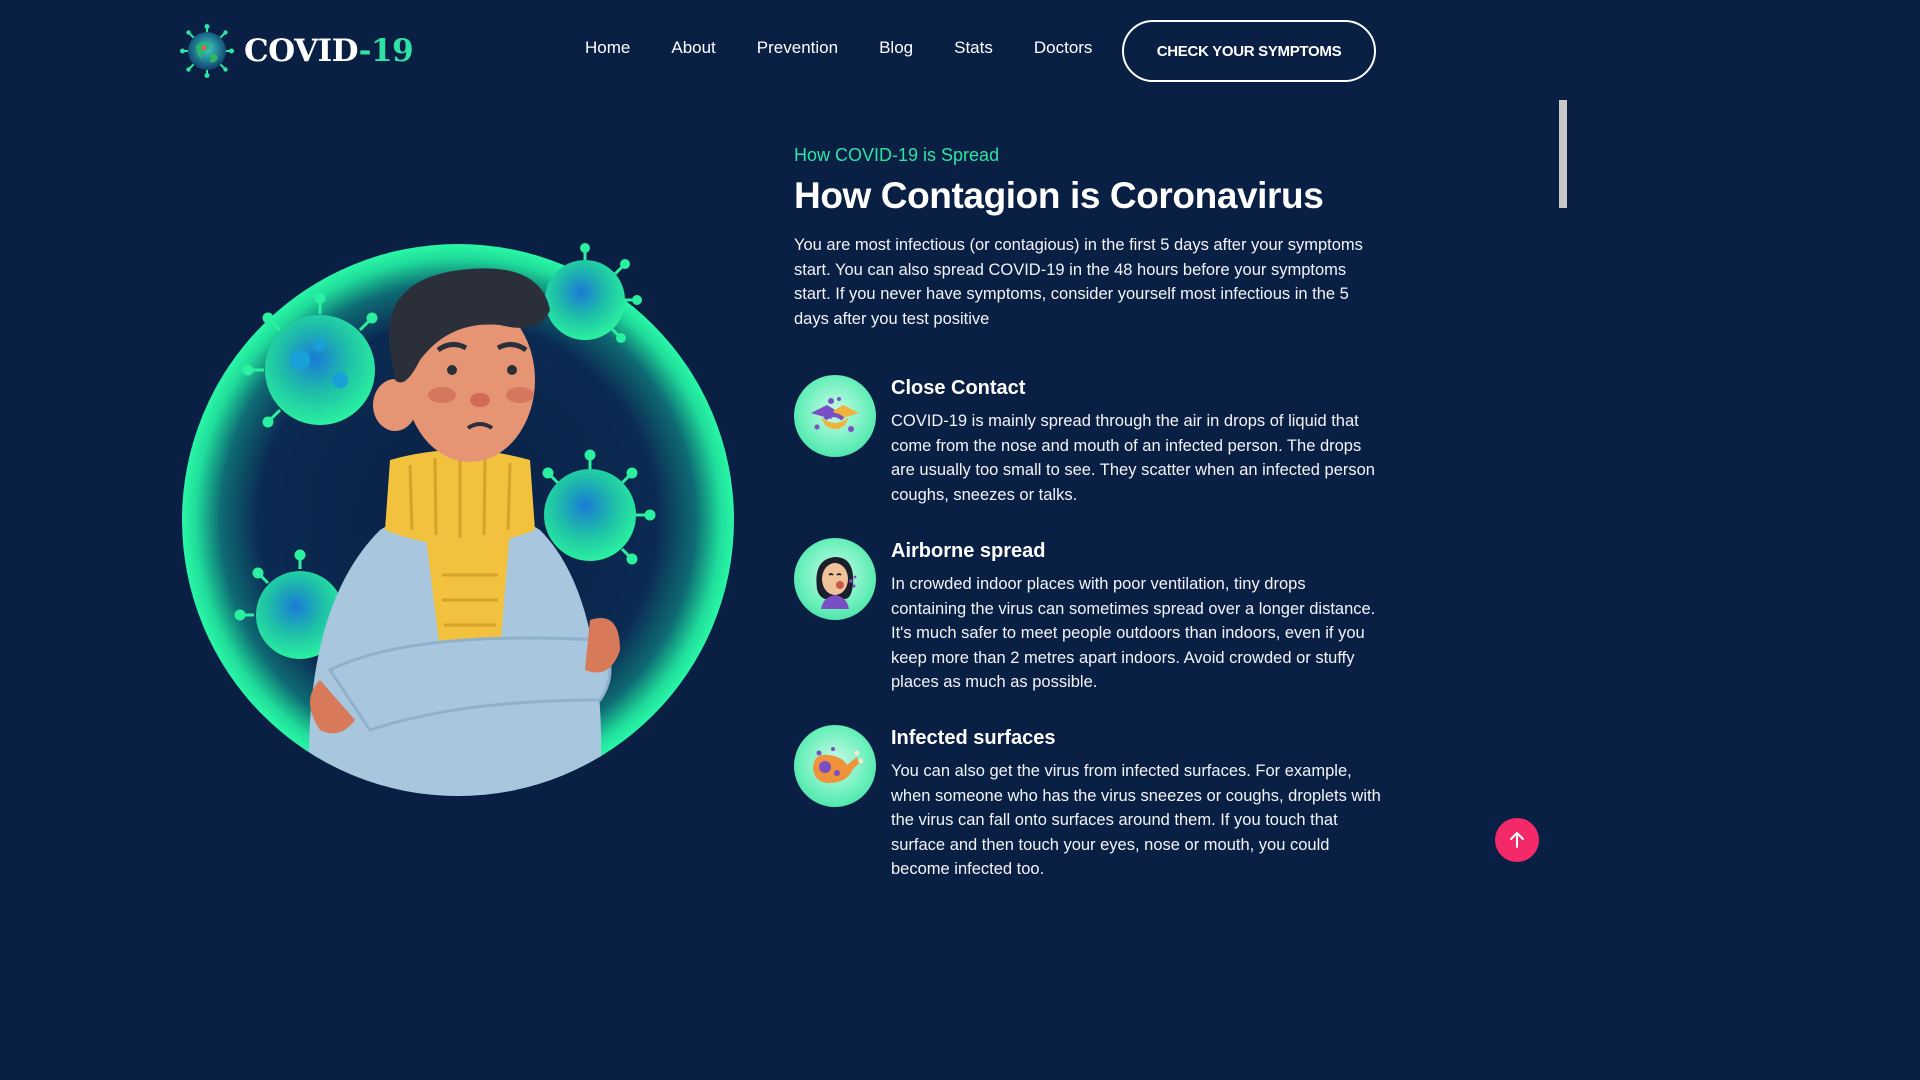 This screenshot has width=1920, height=1080. Describe the element at coordinates (973, 738) in the screenshot. I see `feature-title: Infected surfaces` at that location.